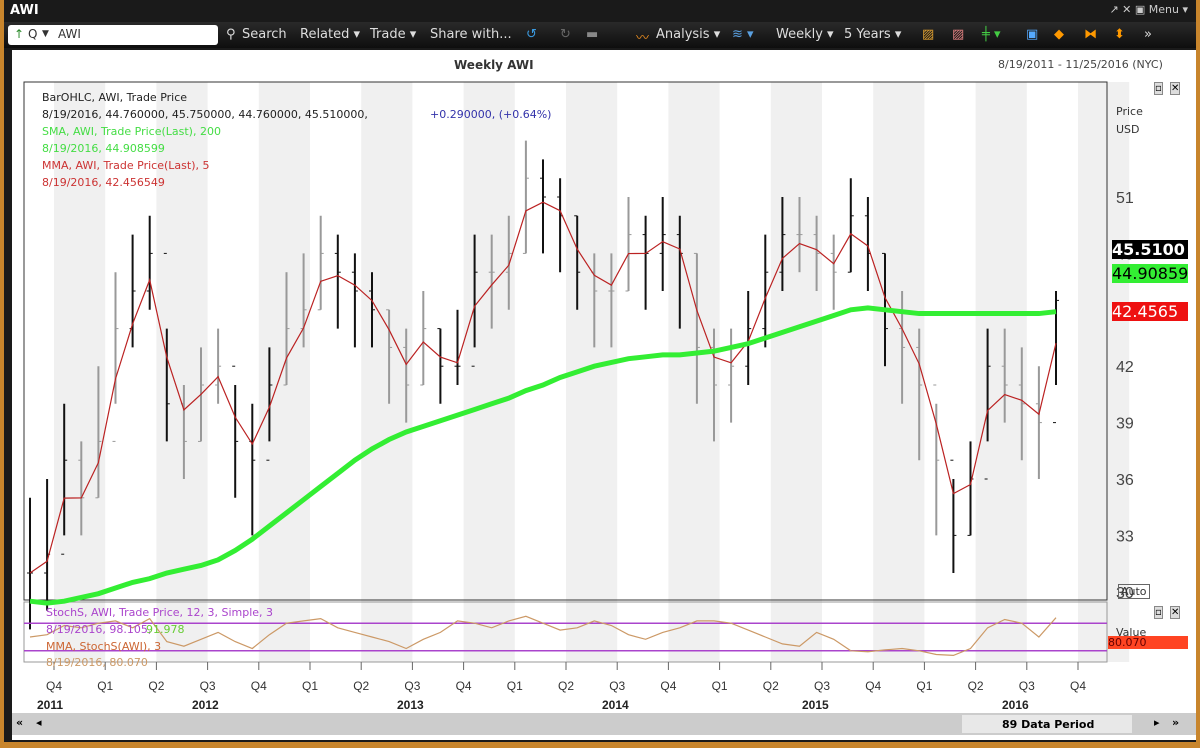  Describe the element at coordinates (205, 705) in the screenshot. I see `x-year-label: 2012` at that location.